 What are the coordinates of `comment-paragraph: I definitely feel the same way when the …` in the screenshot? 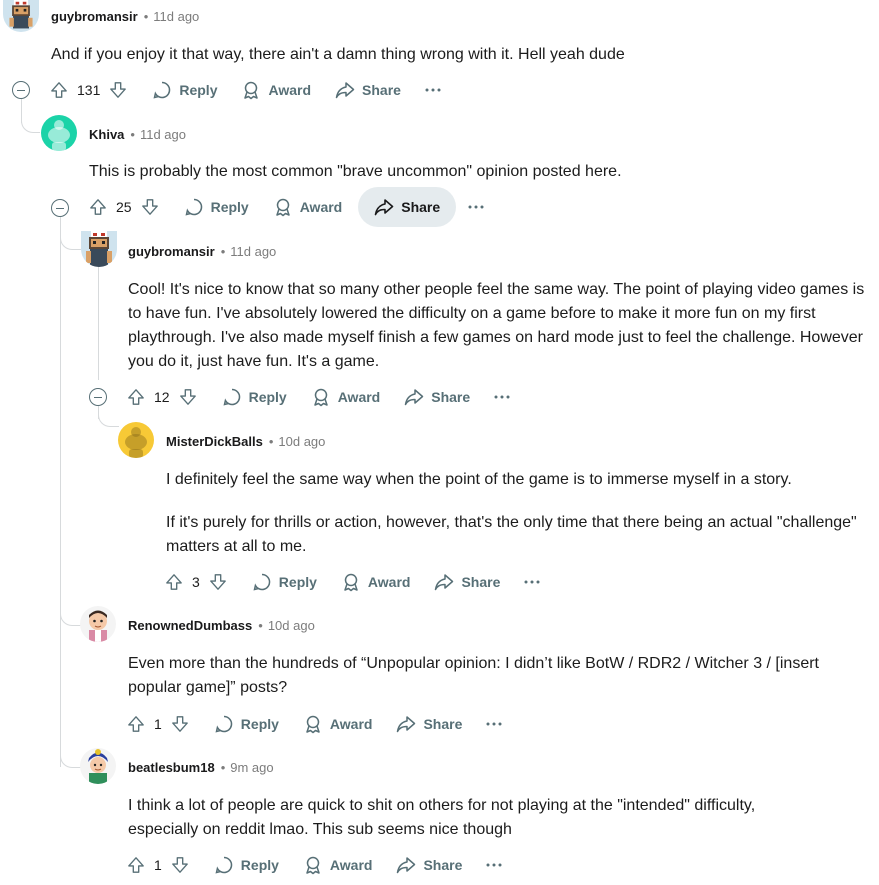 It's located at (479, 479).